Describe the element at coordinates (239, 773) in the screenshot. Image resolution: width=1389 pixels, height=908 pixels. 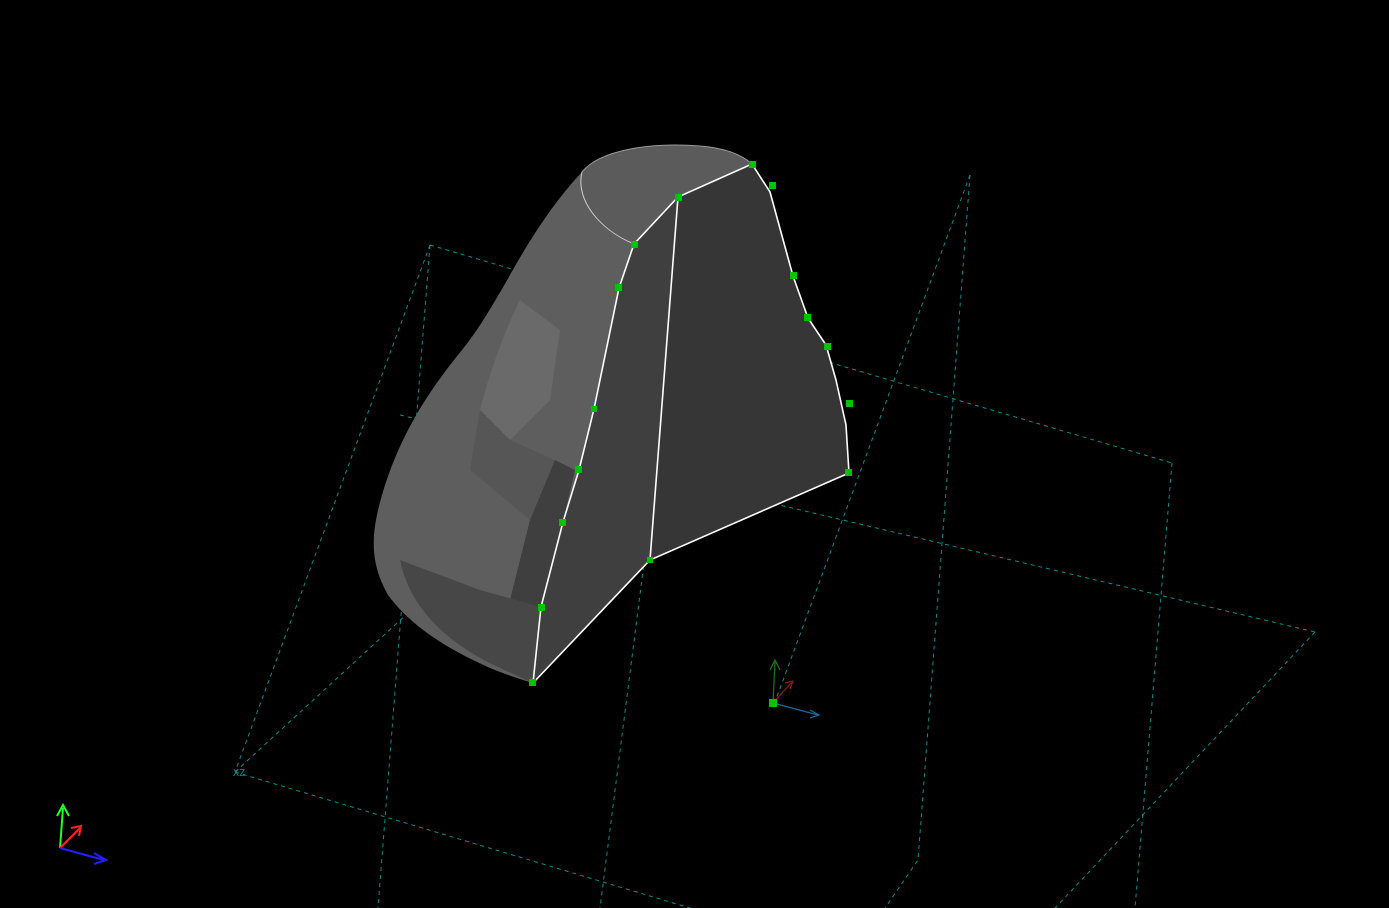
I see `grid-plane-label: XZ` at that location.